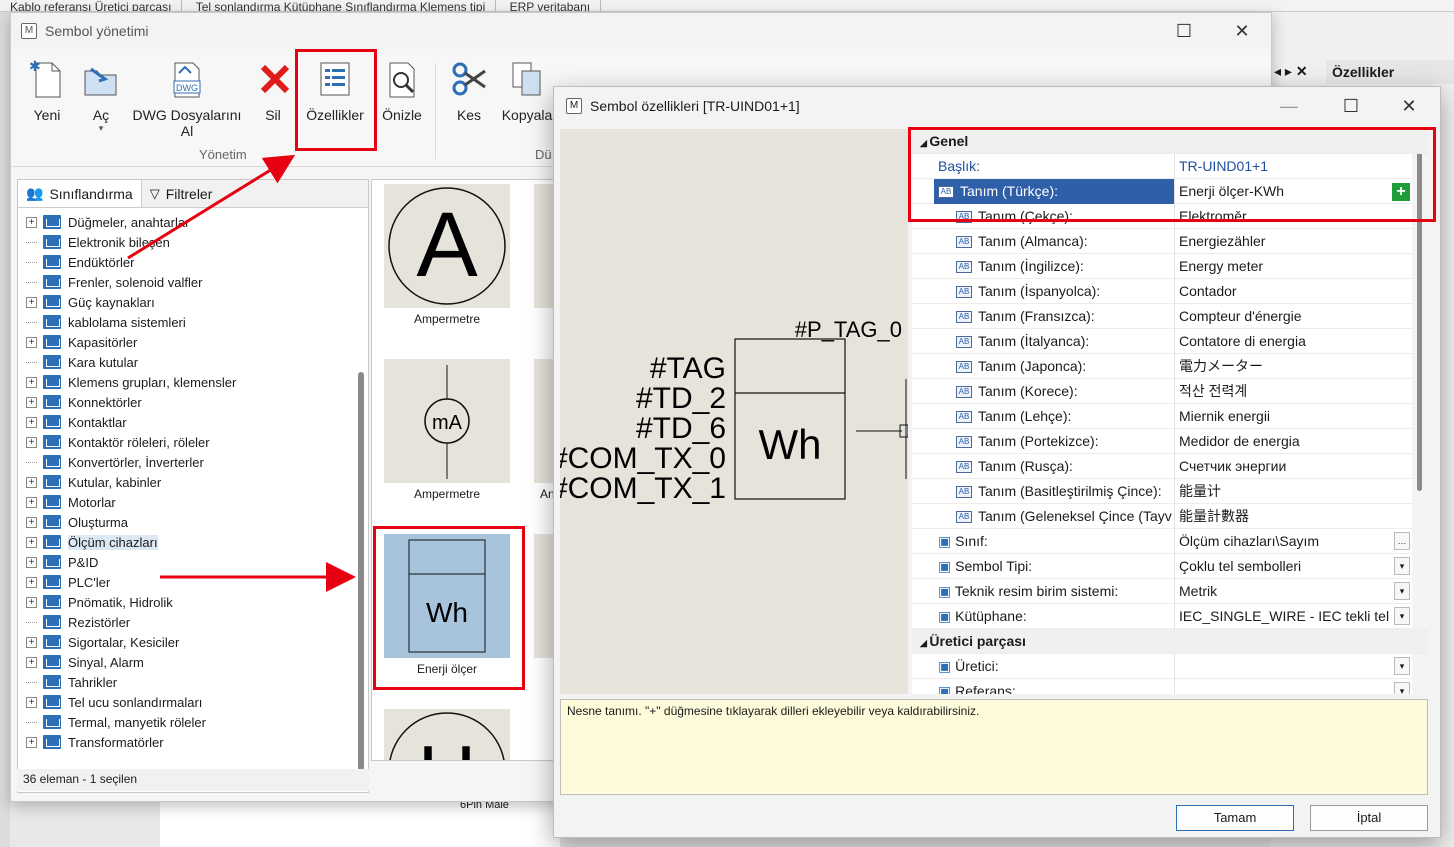 The image size is (1454, 847). I want to click on property-value: Contatore di energia, so click(1293, 341).